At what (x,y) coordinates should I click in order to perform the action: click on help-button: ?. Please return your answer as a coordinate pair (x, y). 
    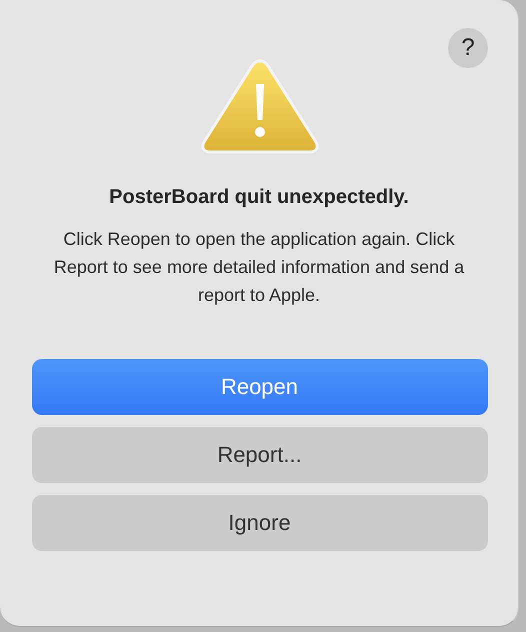
    Looking at the image, I should click on (468, 48).